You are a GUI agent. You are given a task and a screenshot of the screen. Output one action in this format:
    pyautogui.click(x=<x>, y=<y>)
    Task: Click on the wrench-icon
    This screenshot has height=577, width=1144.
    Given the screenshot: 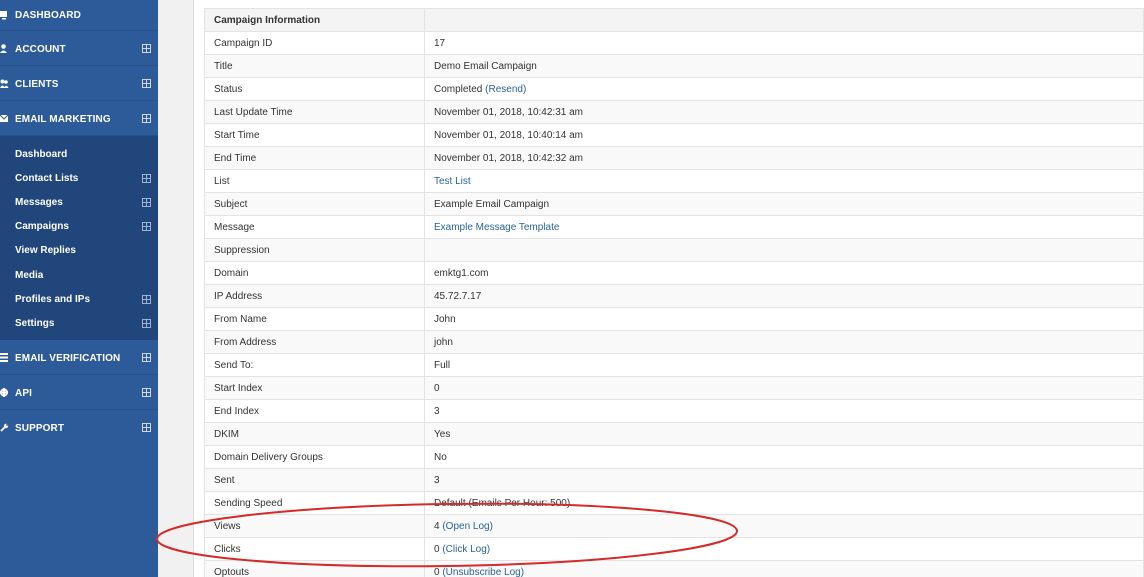 What is the action you would take?
    pyautogui.click(x=4, y=427)
    